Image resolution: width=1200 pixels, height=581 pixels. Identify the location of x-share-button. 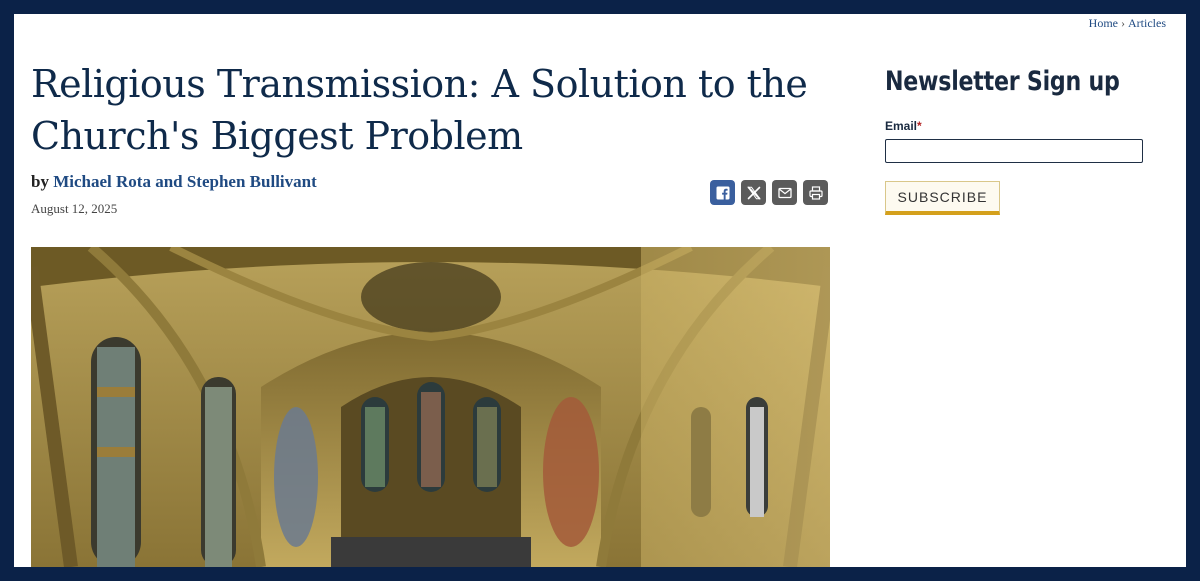
(753, 192).